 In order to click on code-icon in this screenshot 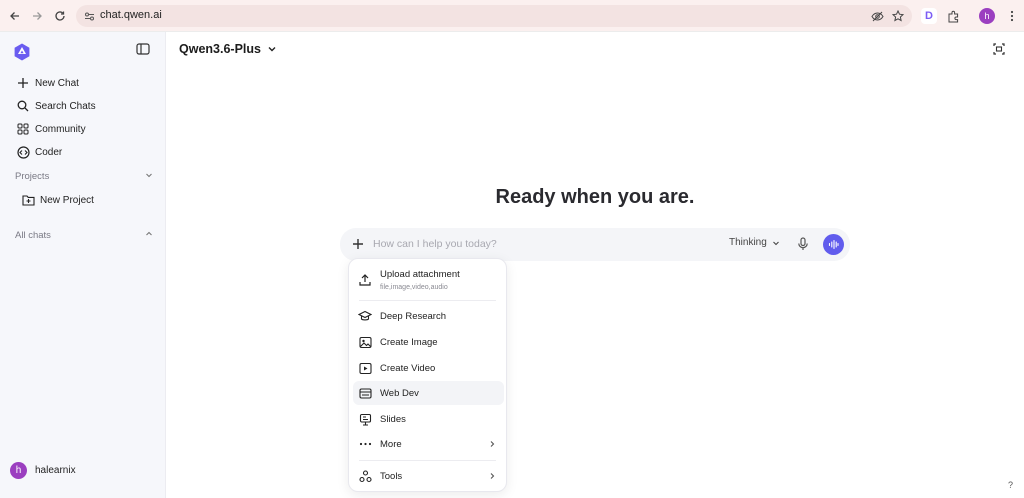, I will do `click(23, 152)`.